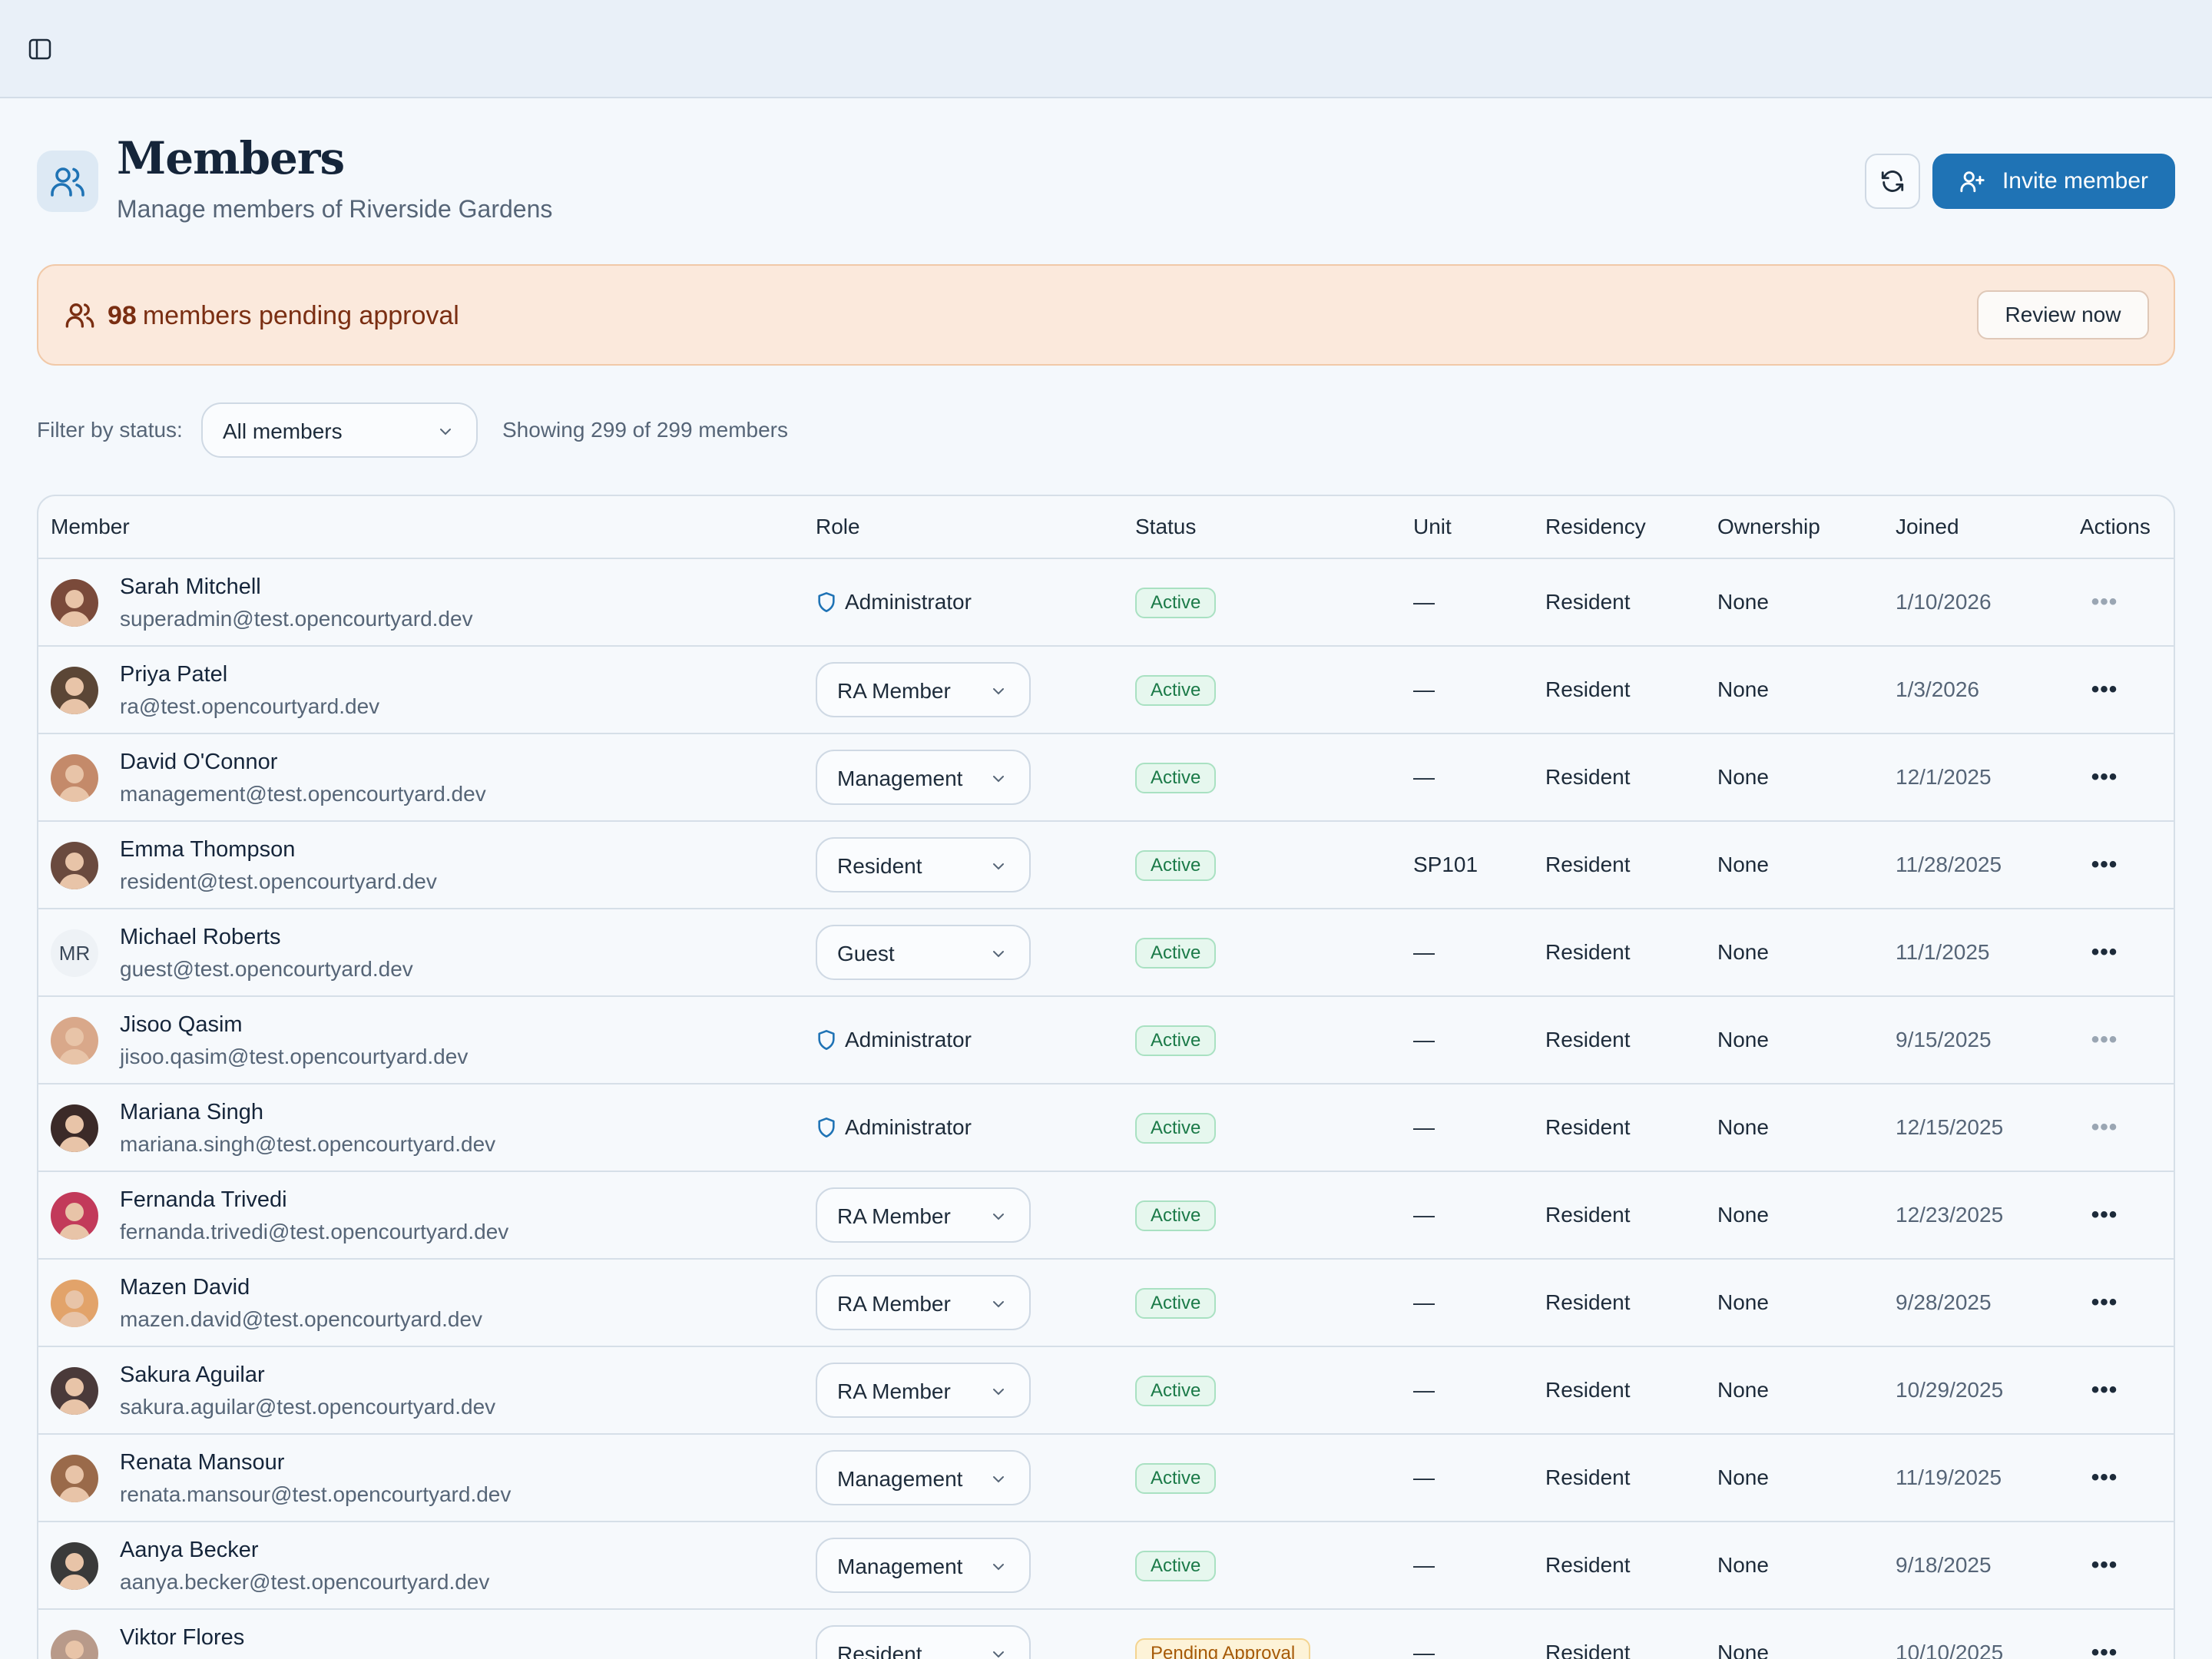  I want to click on member-name: Sarah Mitchell, so click(191, 587).